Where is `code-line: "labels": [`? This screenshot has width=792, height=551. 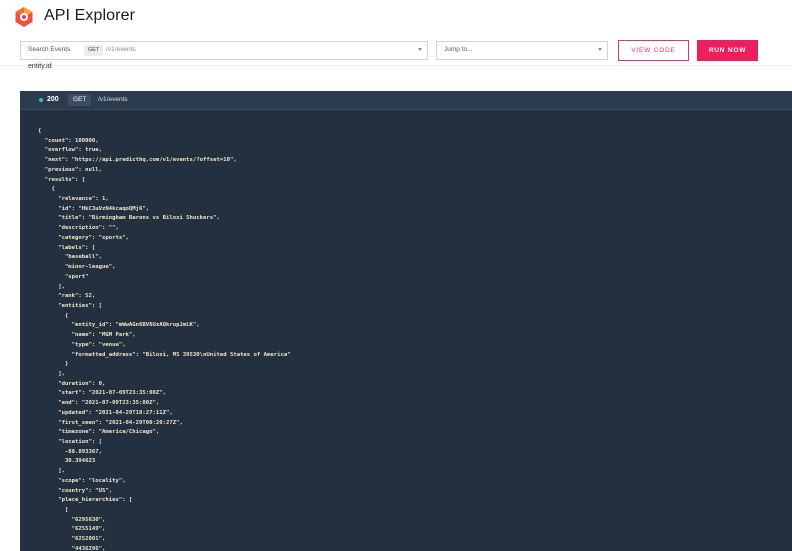
code-line: "labels": [ is located at coordinates (67, 247).